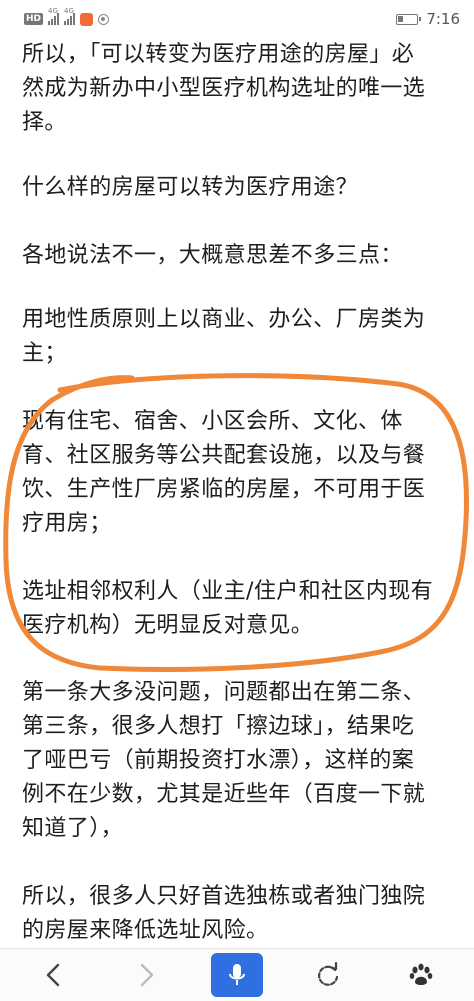  I want to click on forward-button, so click(147, 975).